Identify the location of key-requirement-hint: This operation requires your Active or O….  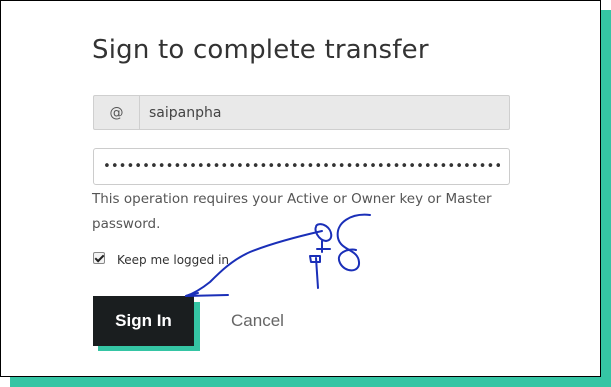
(292, 211).